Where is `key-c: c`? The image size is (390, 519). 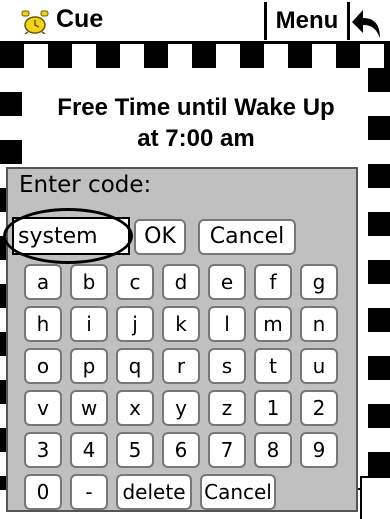 key-c: c is located at coordinates (135, 282).